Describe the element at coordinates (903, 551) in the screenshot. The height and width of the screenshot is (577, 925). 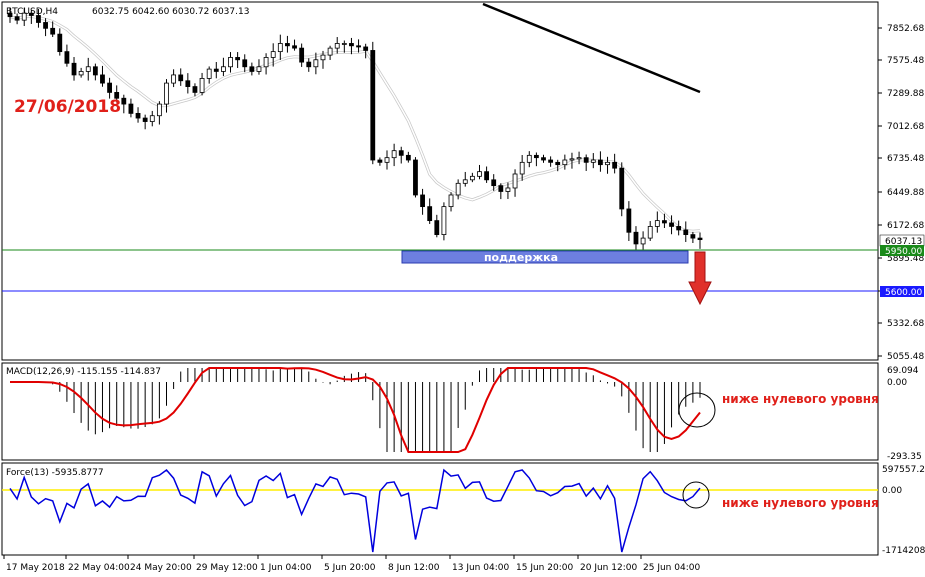
I see `force-axis-label: -1714208` at that location.